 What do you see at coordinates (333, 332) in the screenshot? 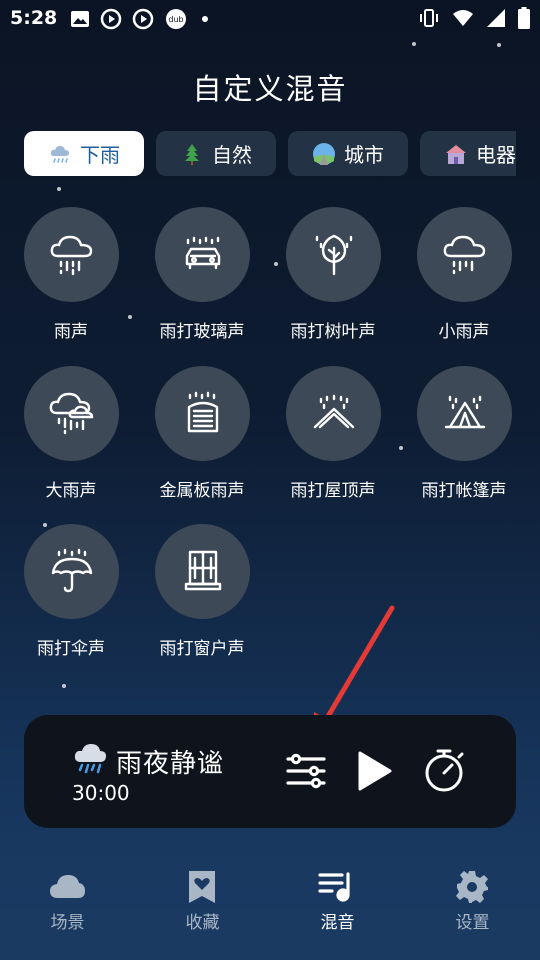
I see `sound-label: 雨打树叶声` at bounding box center [333, 332].